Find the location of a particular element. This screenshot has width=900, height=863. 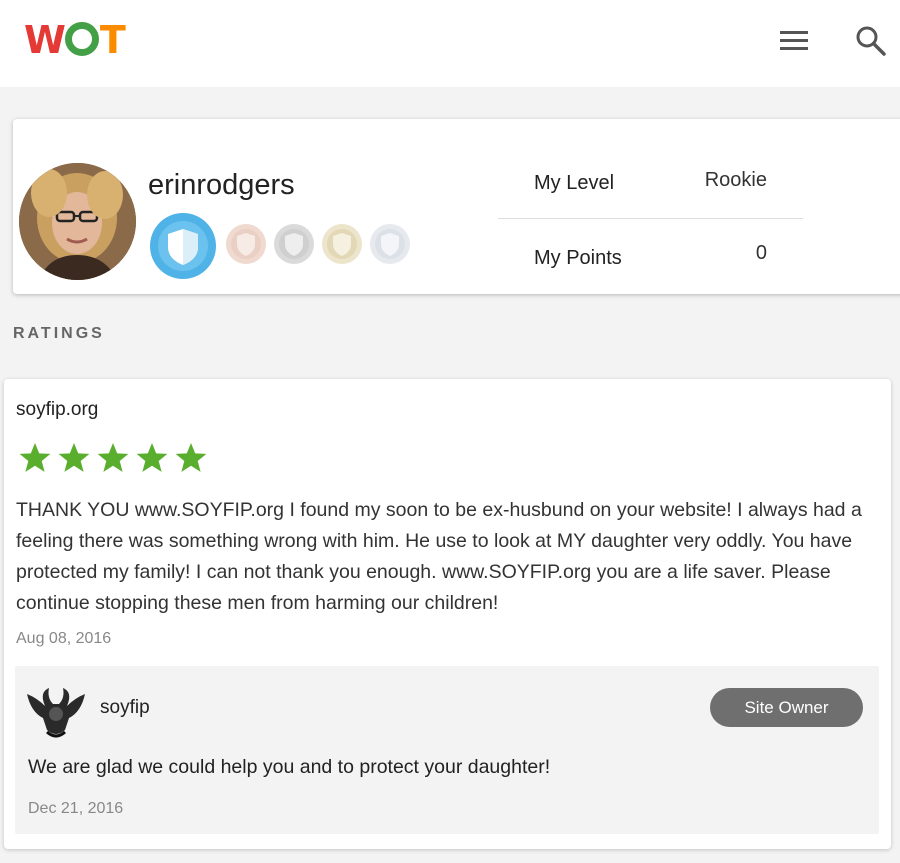

points-label: My Points is located at coordinates (578, 258).